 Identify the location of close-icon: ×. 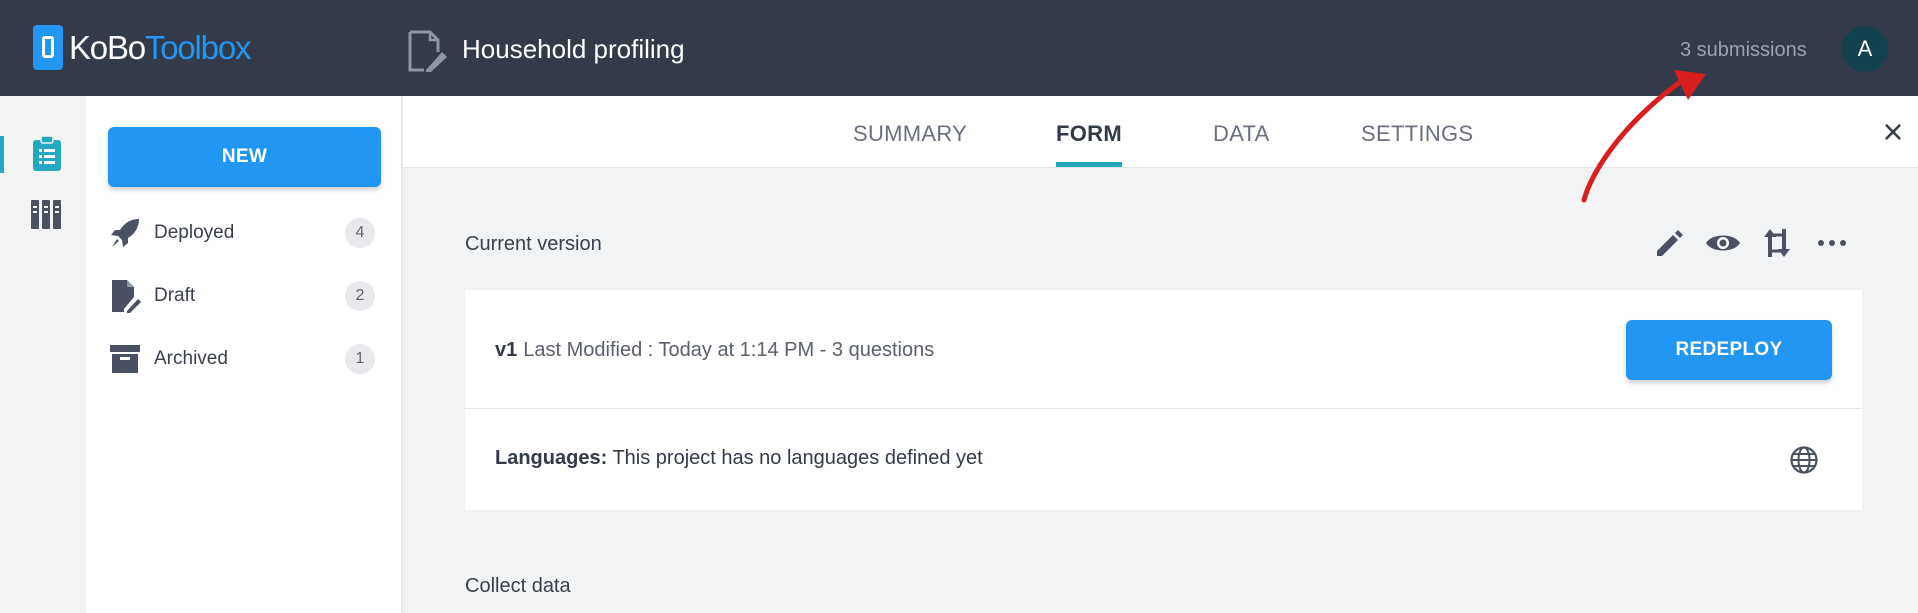
(1893, 132).